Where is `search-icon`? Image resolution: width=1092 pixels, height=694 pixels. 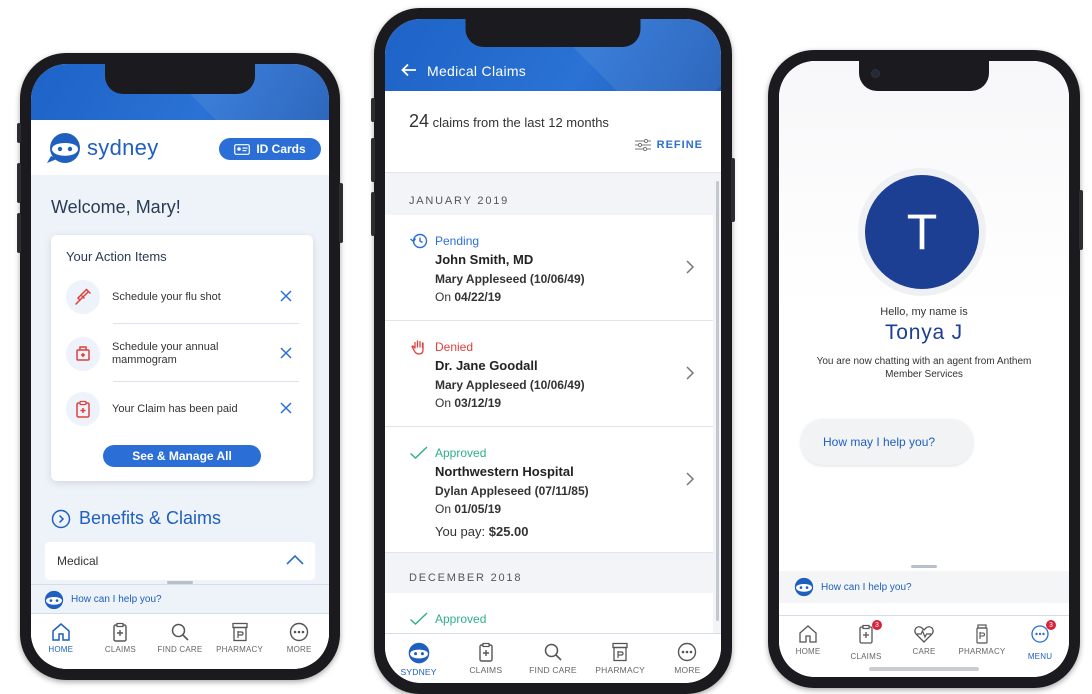 search-icon is located at coordinates (553, 652).